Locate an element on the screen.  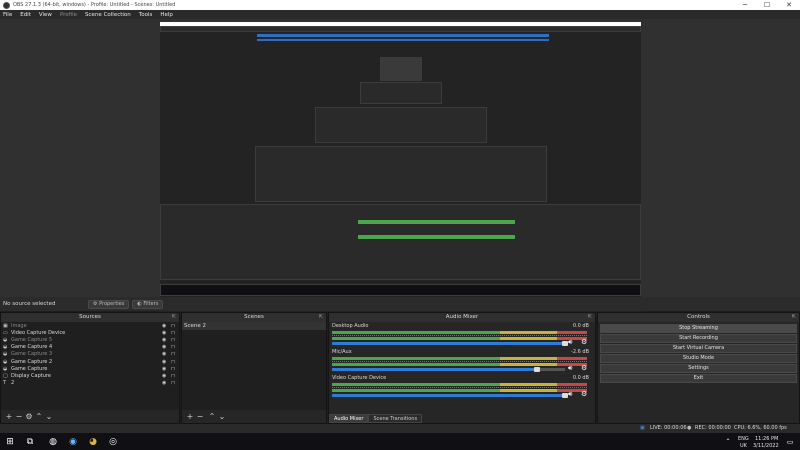
source-item: ▭ Video Capture Device ◉ ⊓ is located at coordinates (90, 332).